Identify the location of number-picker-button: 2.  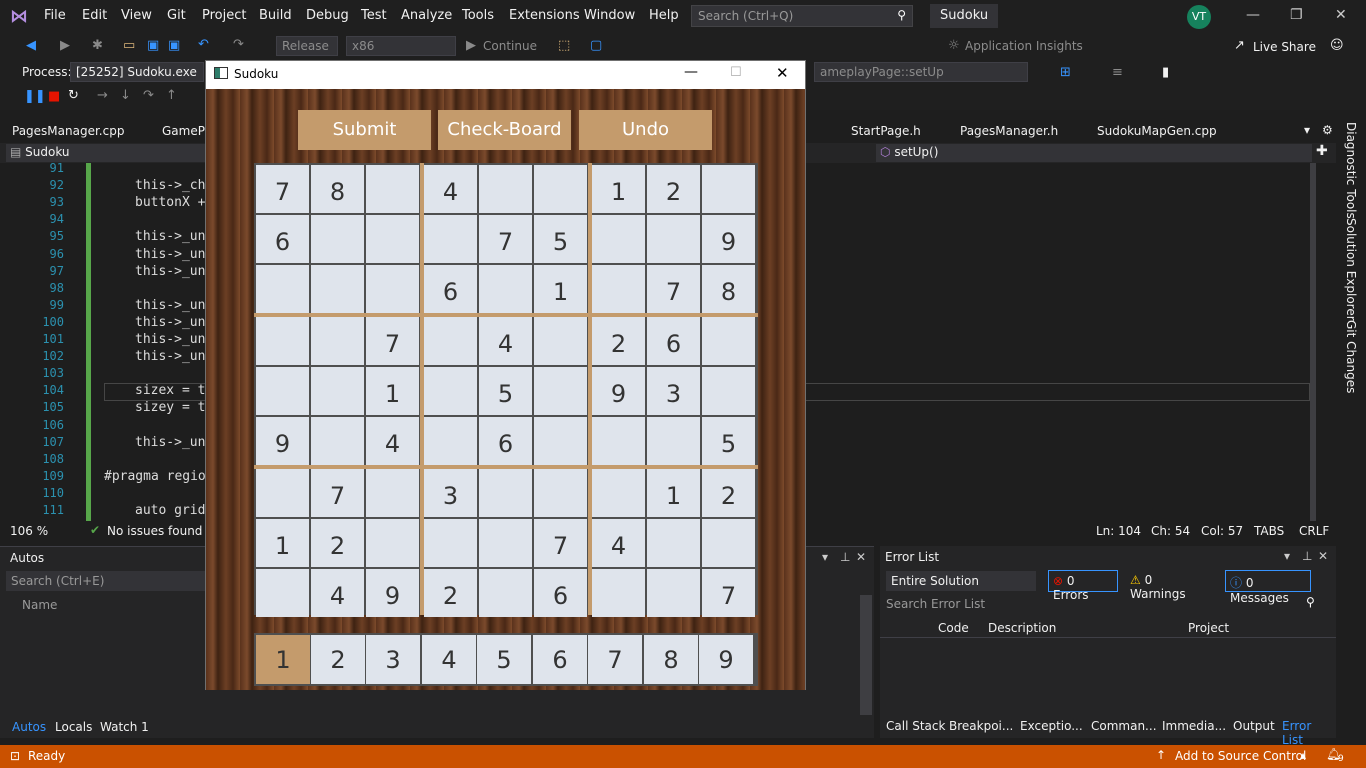
(338, 659).